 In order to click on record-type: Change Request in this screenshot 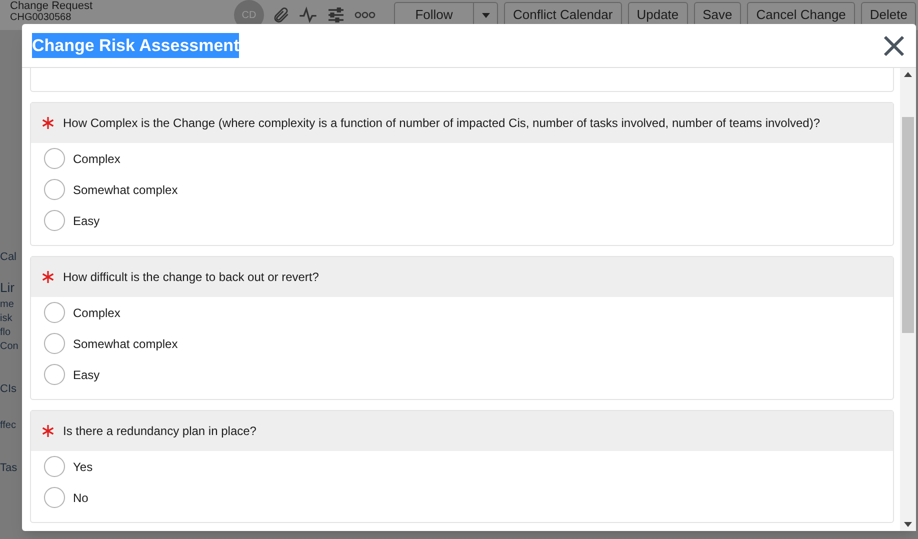, I will do `click(52, 6)`.